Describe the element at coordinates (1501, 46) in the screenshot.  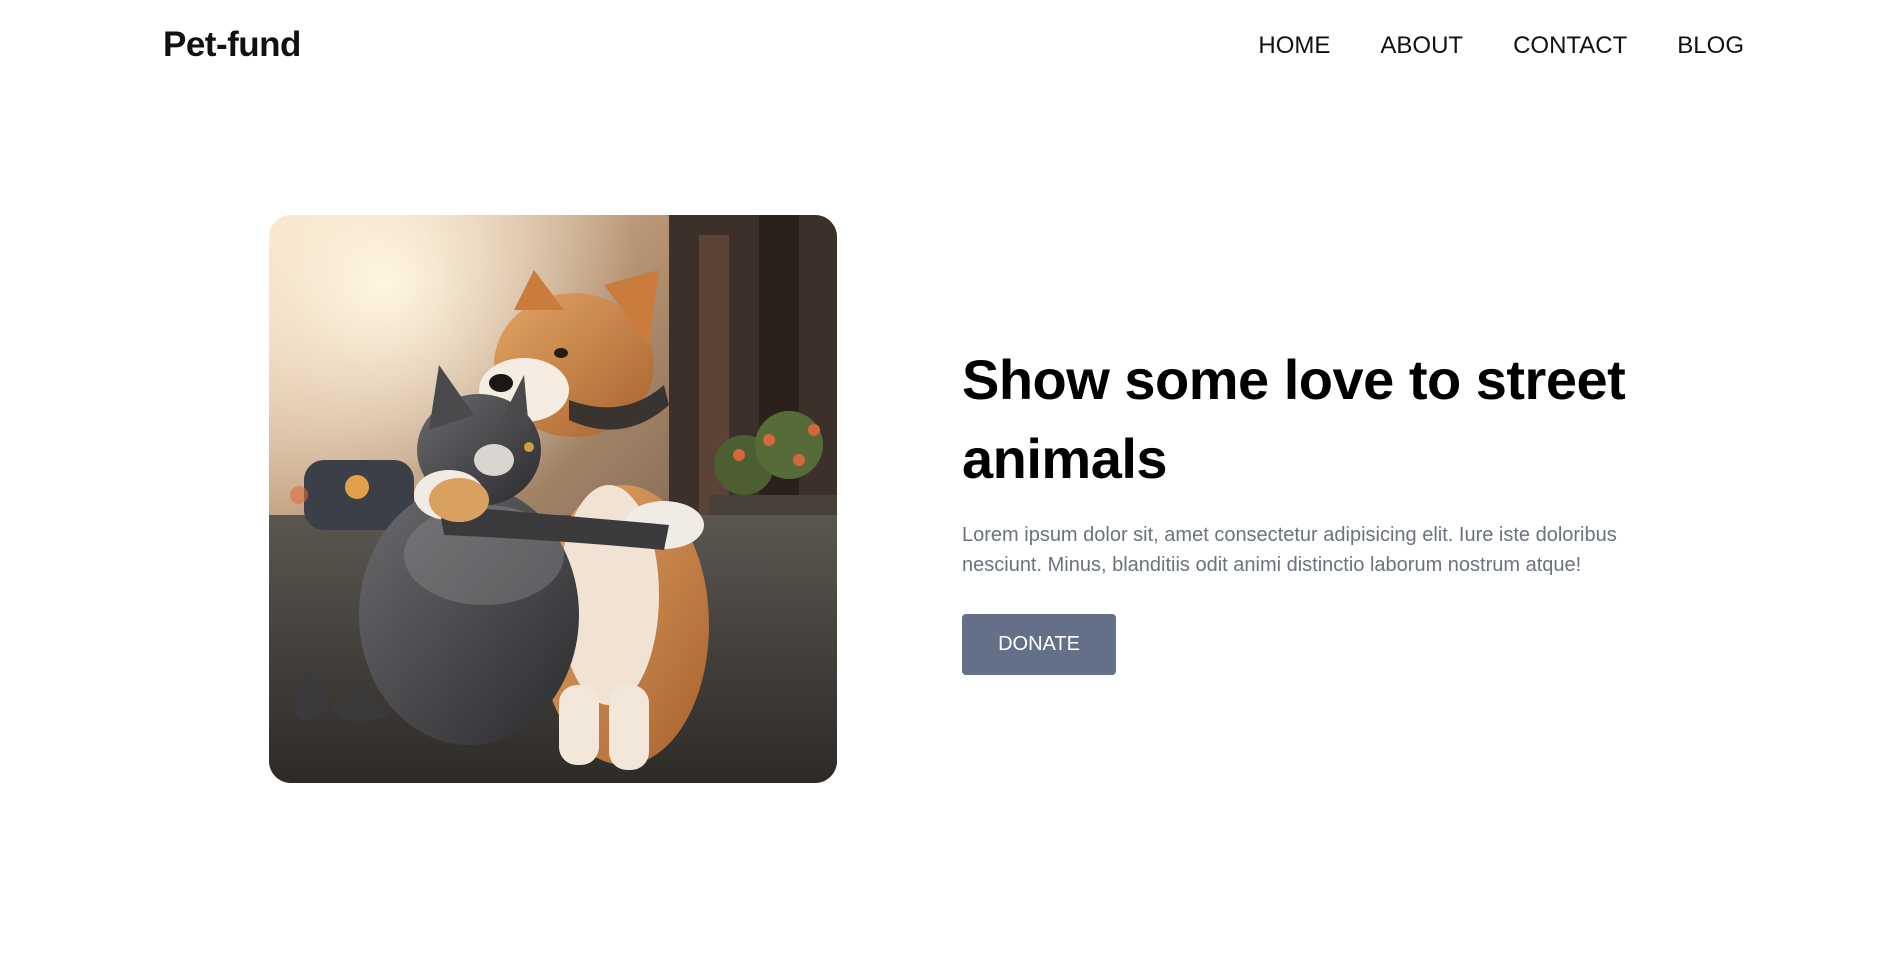
I see `main-nav: HOME ABOUT CONTACT BLOG` at that location.